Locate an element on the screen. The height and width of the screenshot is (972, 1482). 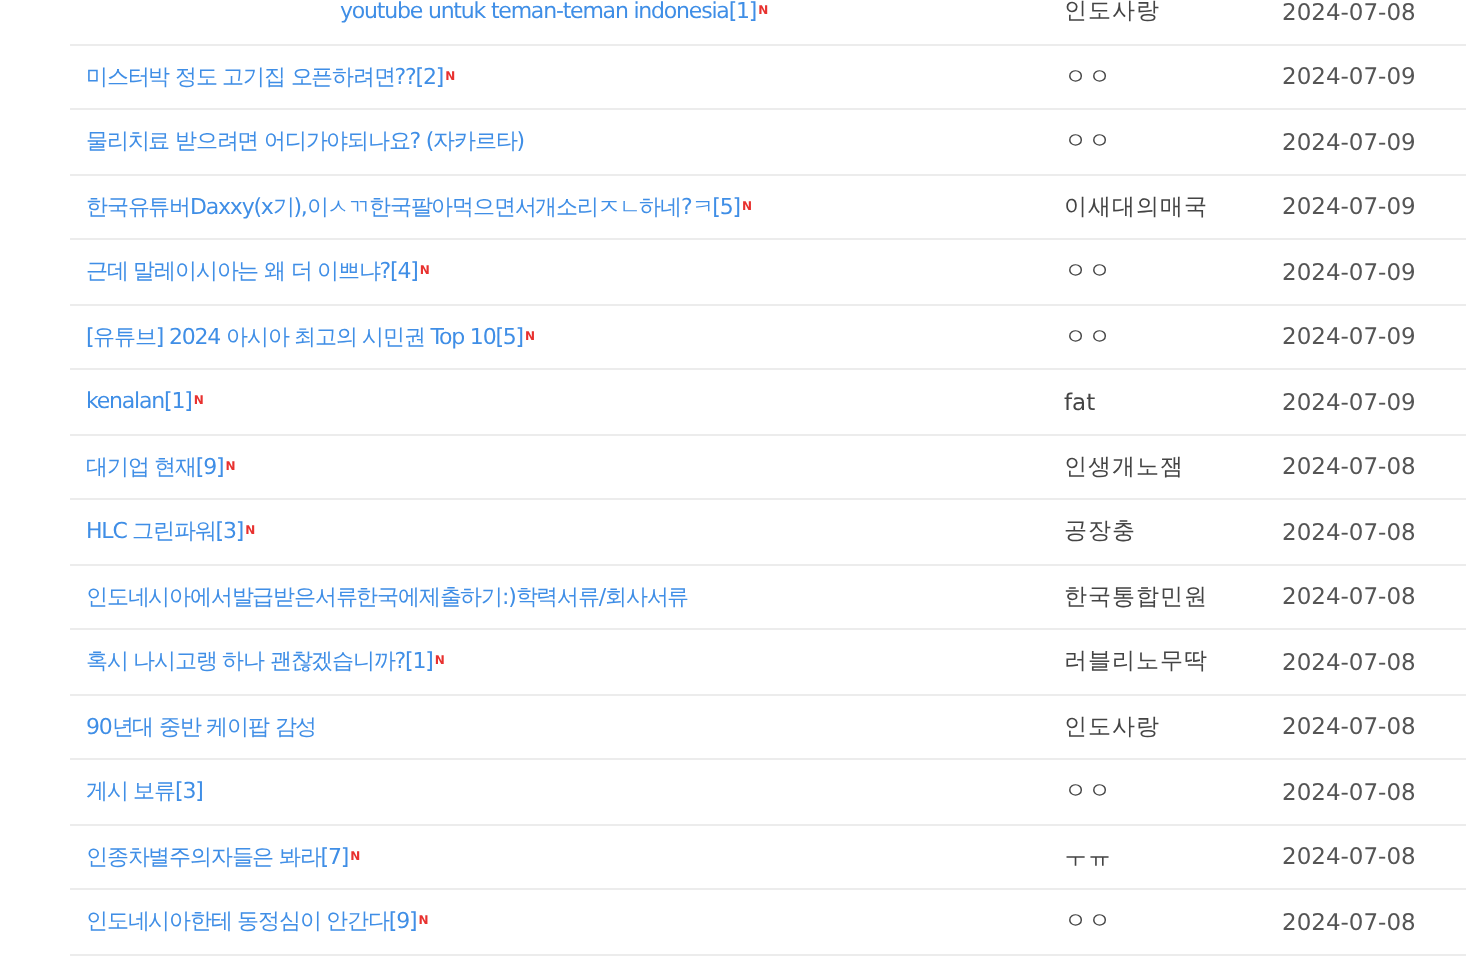
post-title-link: 한국유튜버Daxxy(x기),이ㅅㄲ한국팔아먹으면서개소리ㅈㄴ하네?ㅋ[5] is located at coordinates (413, 206).